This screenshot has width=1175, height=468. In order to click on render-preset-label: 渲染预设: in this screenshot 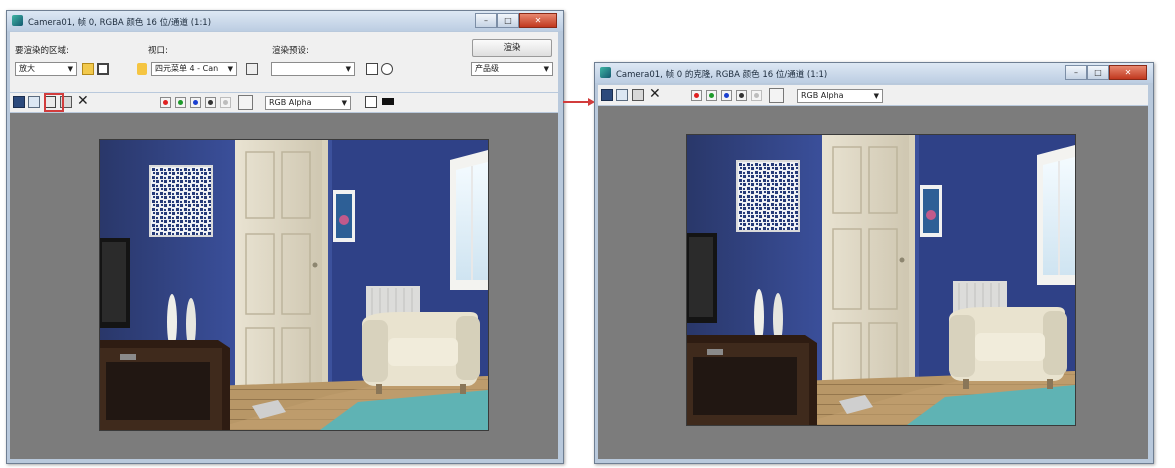, I will do `click(290, 51)`.